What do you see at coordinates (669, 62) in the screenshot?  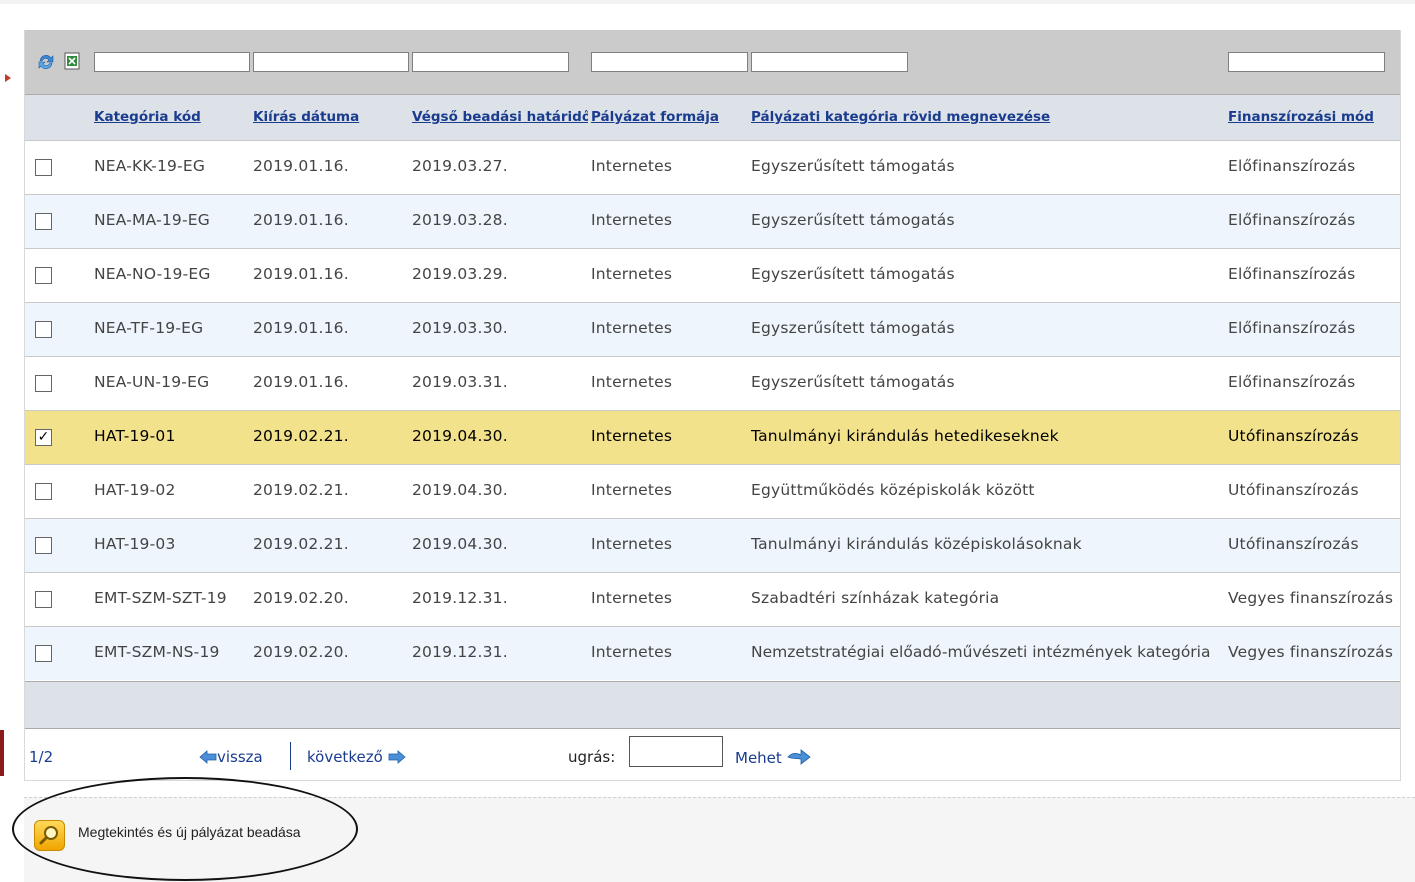 I see `filter-palyazat-formaja-input` at bounding box center [669, 62].